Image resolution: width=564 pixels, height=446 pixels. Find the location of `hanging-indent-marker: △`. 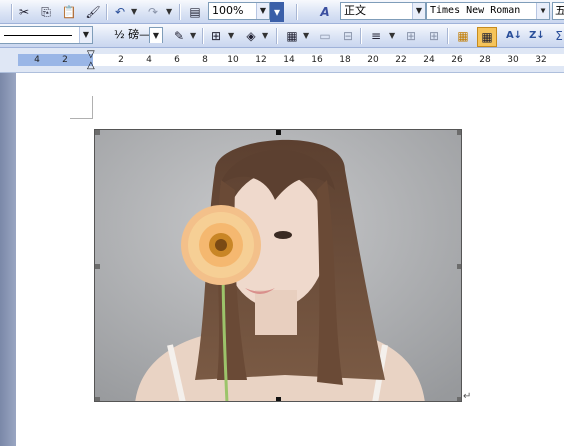

hanging-indent-marker: △ is located at coordinates (91, 66).